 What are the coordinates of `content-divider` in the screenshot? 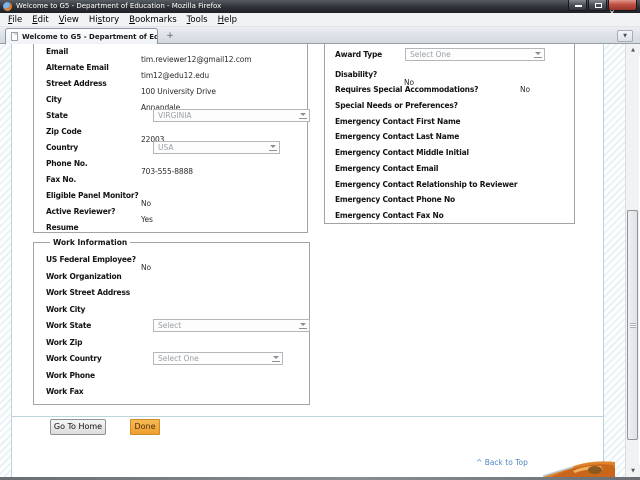 It's located at (307, 416).